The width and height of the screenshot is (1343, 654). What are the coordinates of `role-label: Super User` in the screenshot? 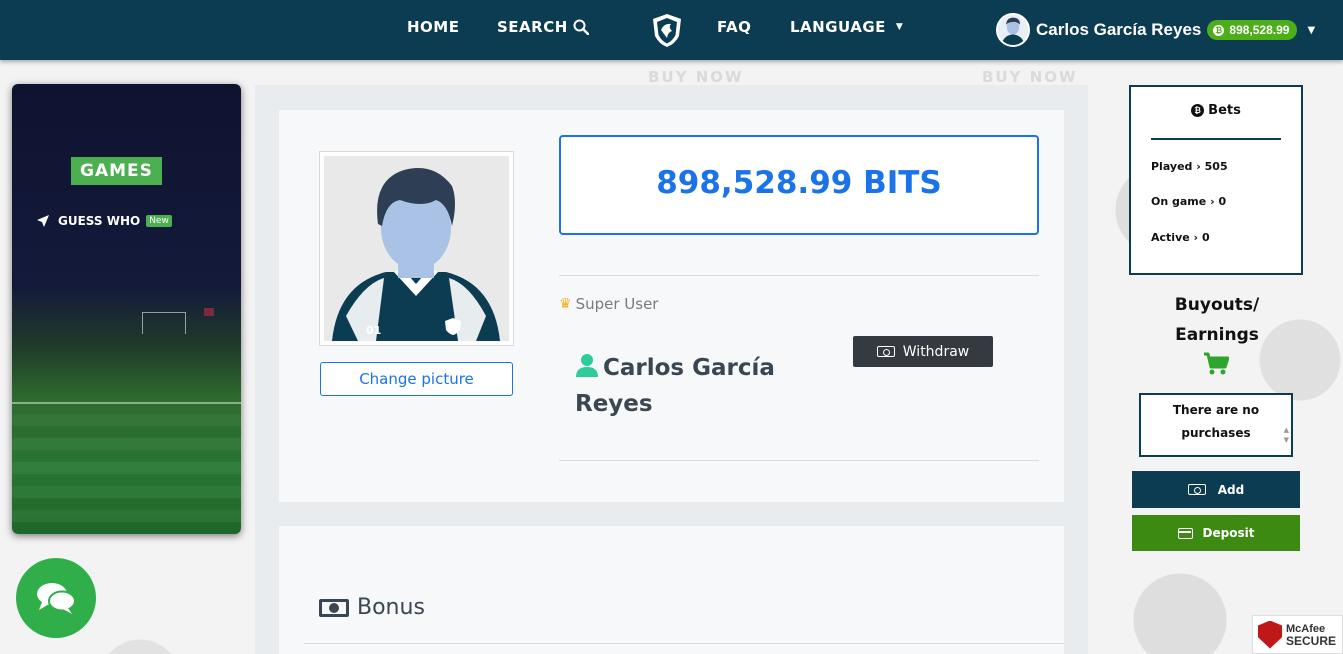 It's located at (617, 304).